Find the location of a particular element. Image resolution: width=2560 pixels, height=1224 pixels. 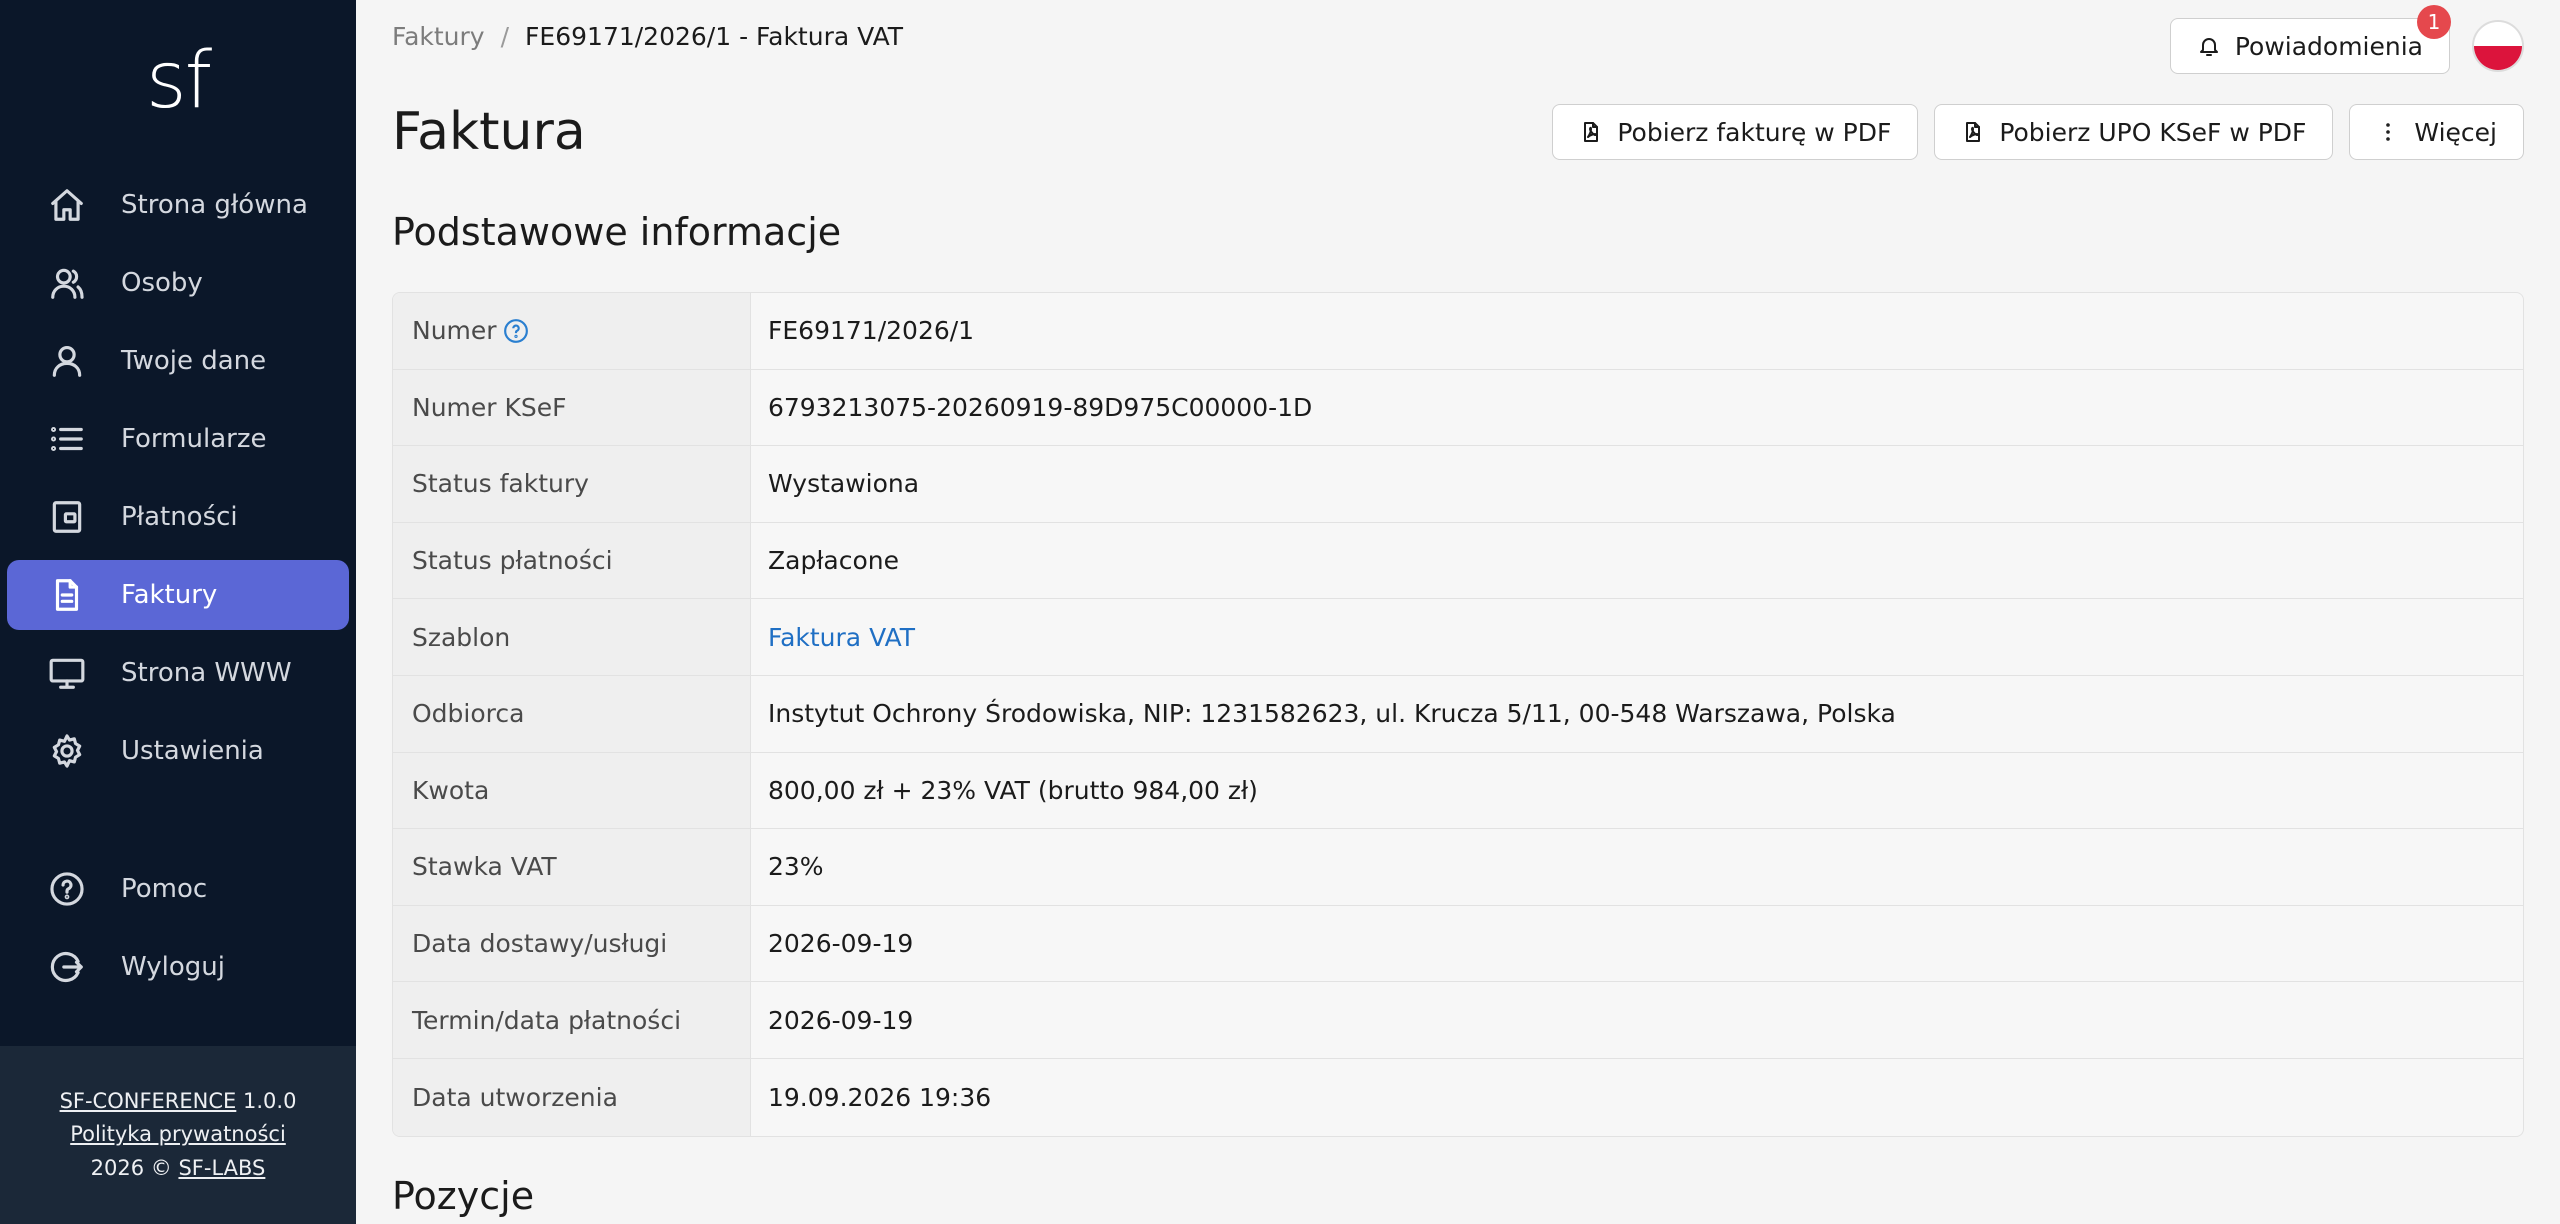

sidebar-item-settings: Ustawienia is located at coordinates (178, 751).